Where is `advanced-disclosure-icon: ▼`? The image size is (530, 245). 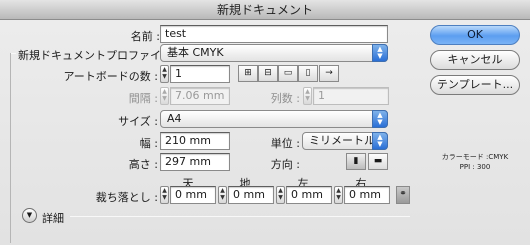 advanced-disclosure-icon: ▼ is located at coordinates (29, 215).